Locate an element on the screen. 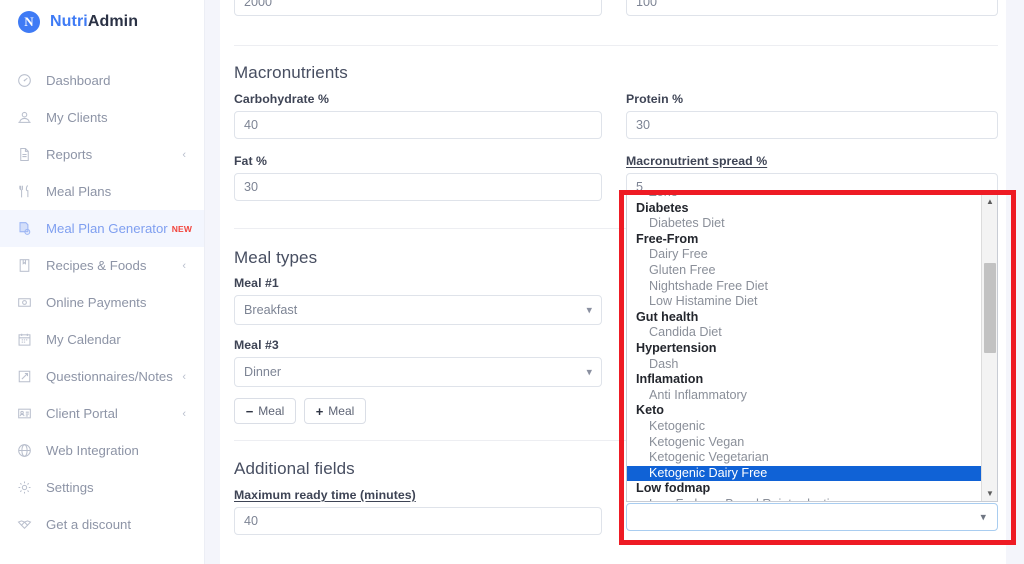 This screenshot has height=564, width=1024. meal-1-label: Meal #1 is located at coordinates (256, 283).